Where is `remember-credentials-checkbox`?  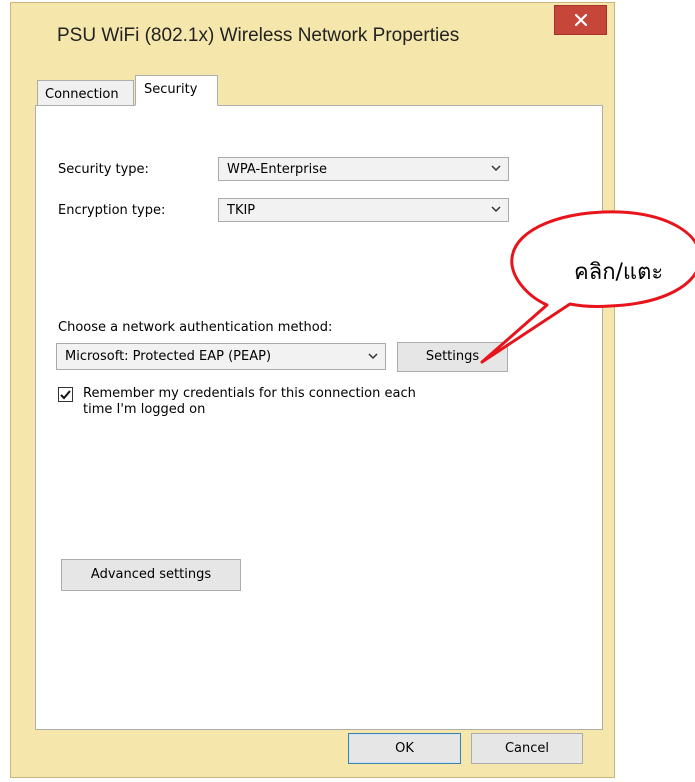 remember-credentials-checkbox is located at coordinates (65, 394).